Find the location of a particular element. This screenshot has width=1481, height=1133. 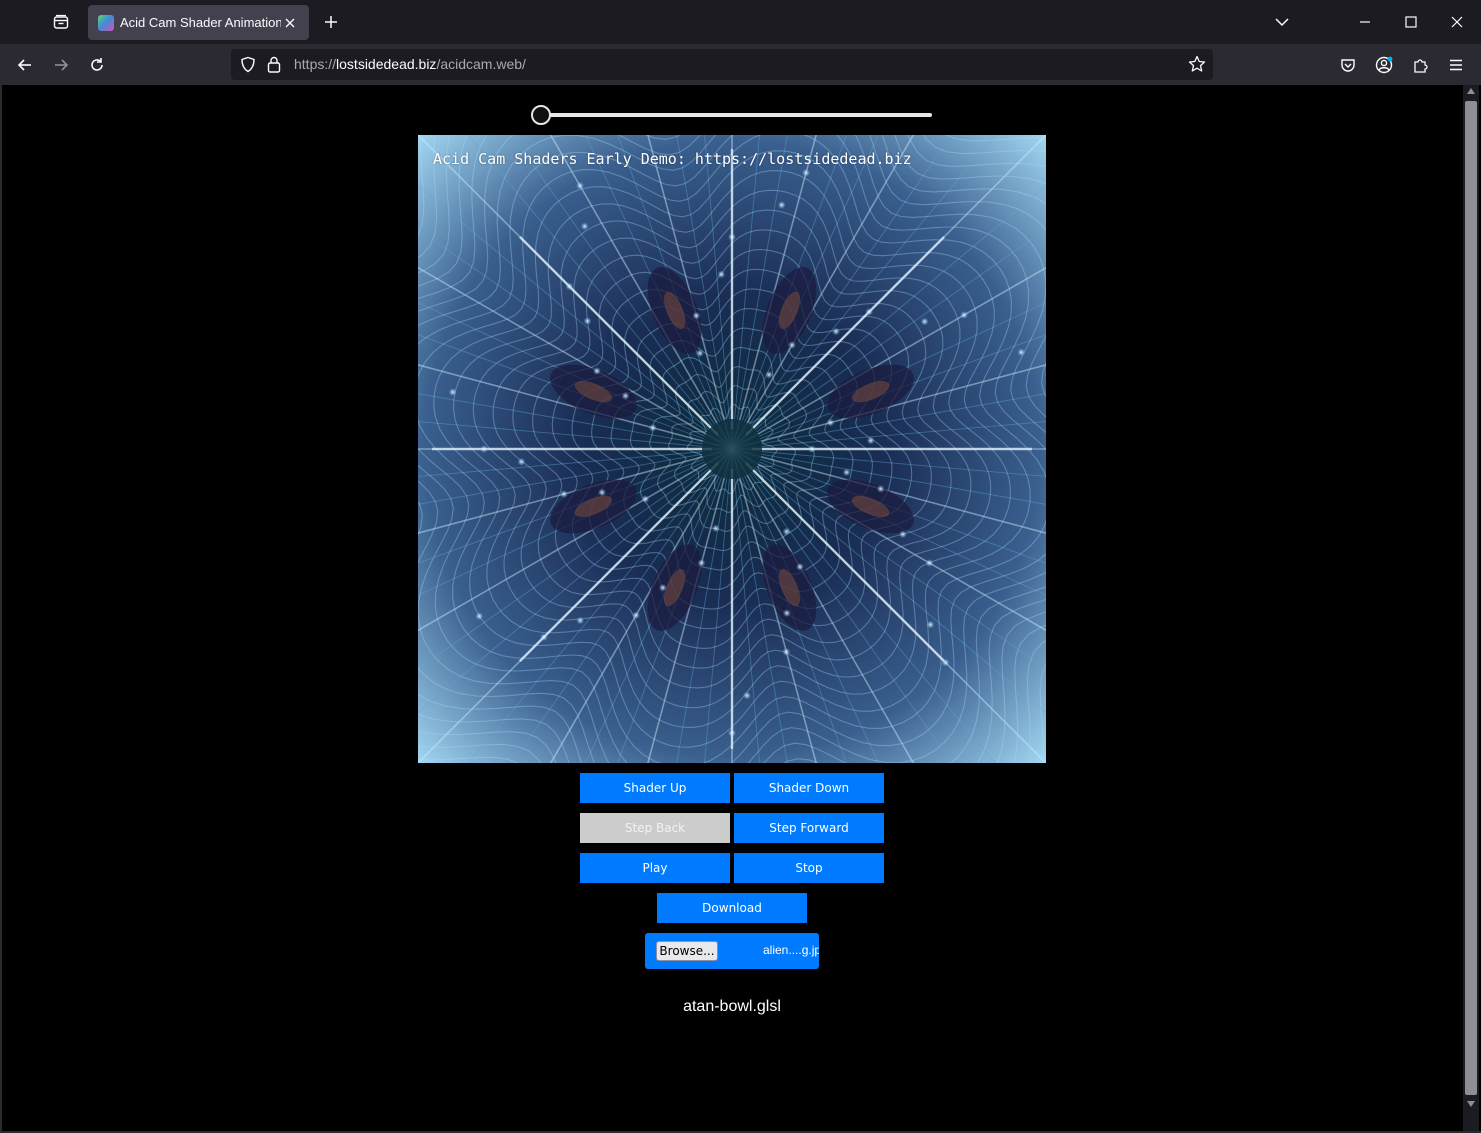

bookmark-button is located at coordinates (1197, 66).